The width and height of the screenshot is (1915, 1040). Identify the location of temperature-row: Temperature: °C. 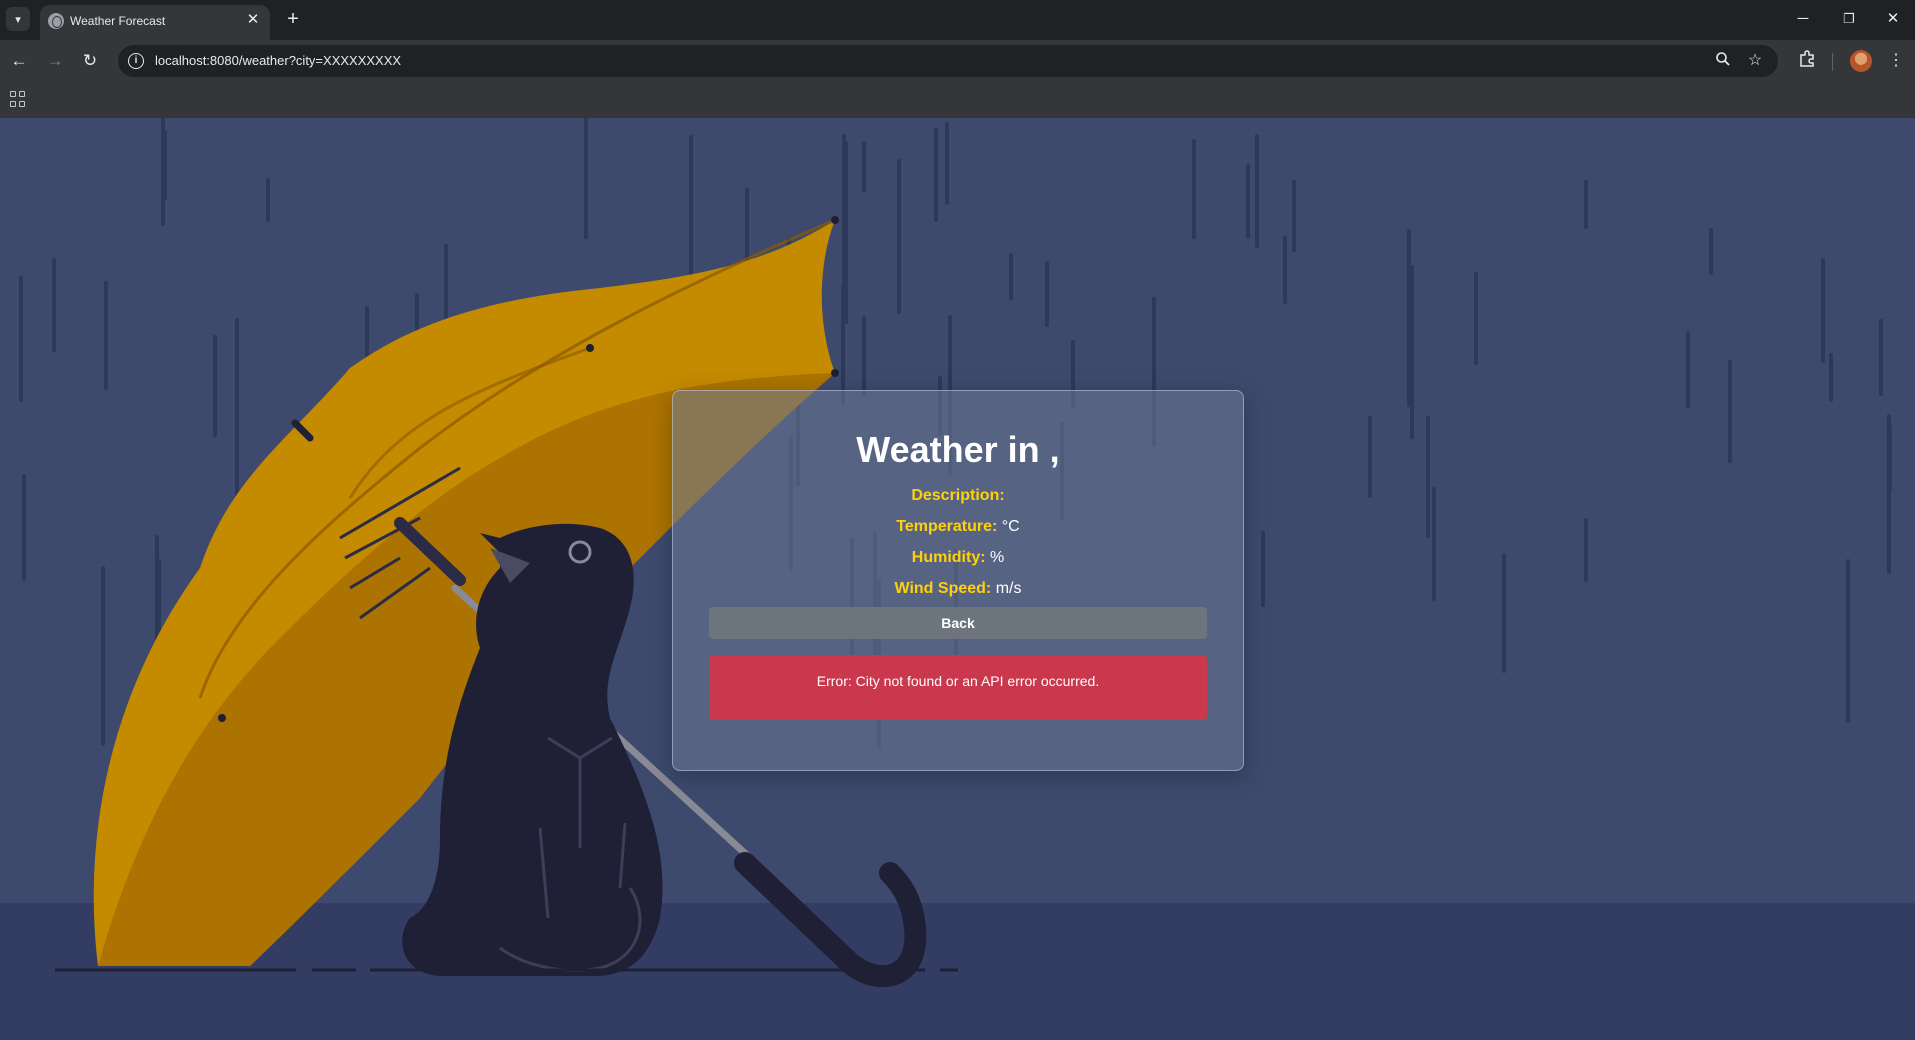
(958, 527).